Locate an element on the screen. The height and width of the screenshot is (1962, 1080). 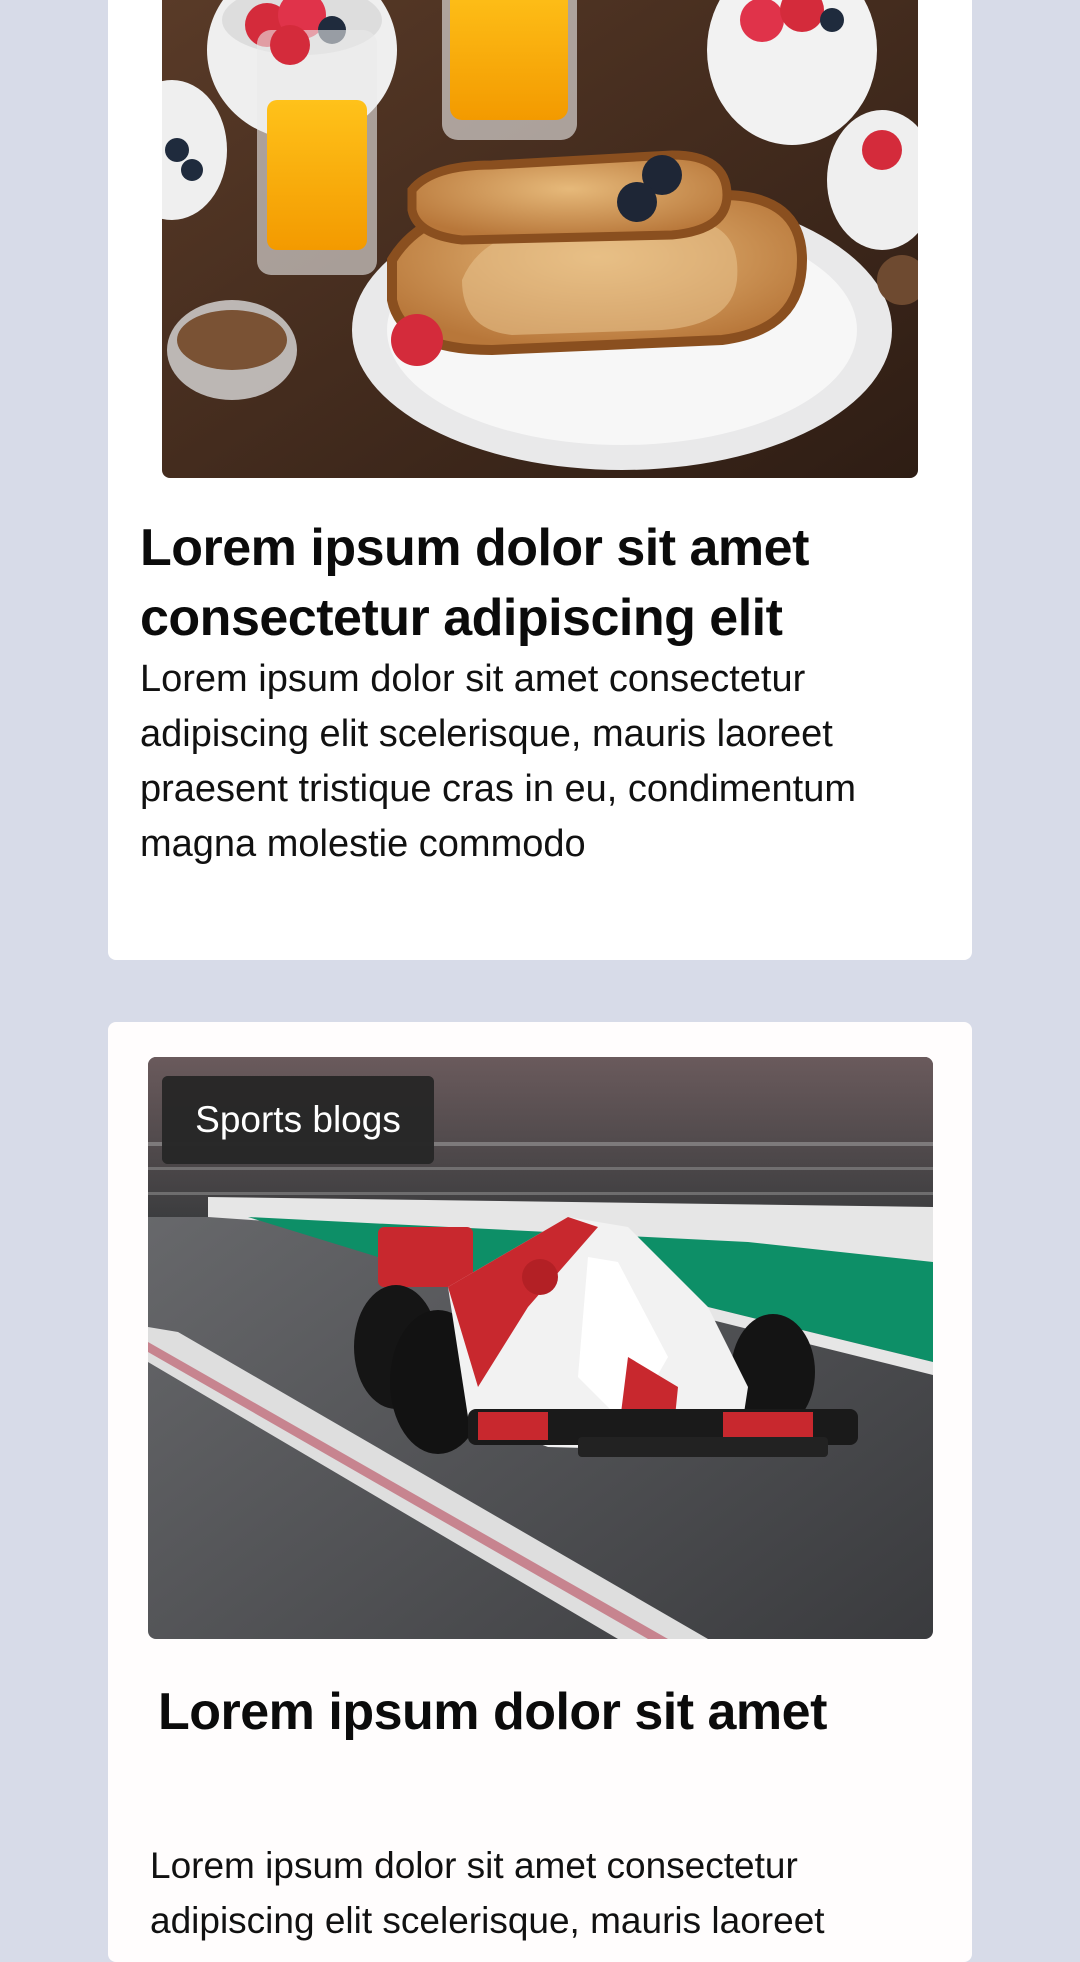
category-badge: Sports blogs is located at coordinates (298, 1120).